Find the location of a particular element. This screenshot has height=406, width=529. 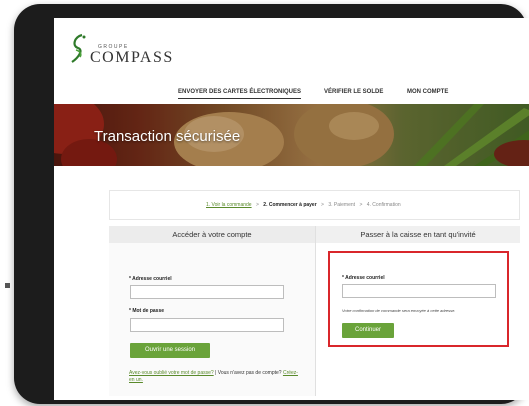

side-dot is located at coordinates (7, 285).